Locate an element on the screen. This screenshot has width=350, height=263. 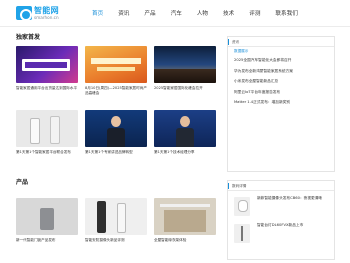
sidebar-news-item: 阿里云IoT平台年度报告发布 is located at coordinates (281, 93).